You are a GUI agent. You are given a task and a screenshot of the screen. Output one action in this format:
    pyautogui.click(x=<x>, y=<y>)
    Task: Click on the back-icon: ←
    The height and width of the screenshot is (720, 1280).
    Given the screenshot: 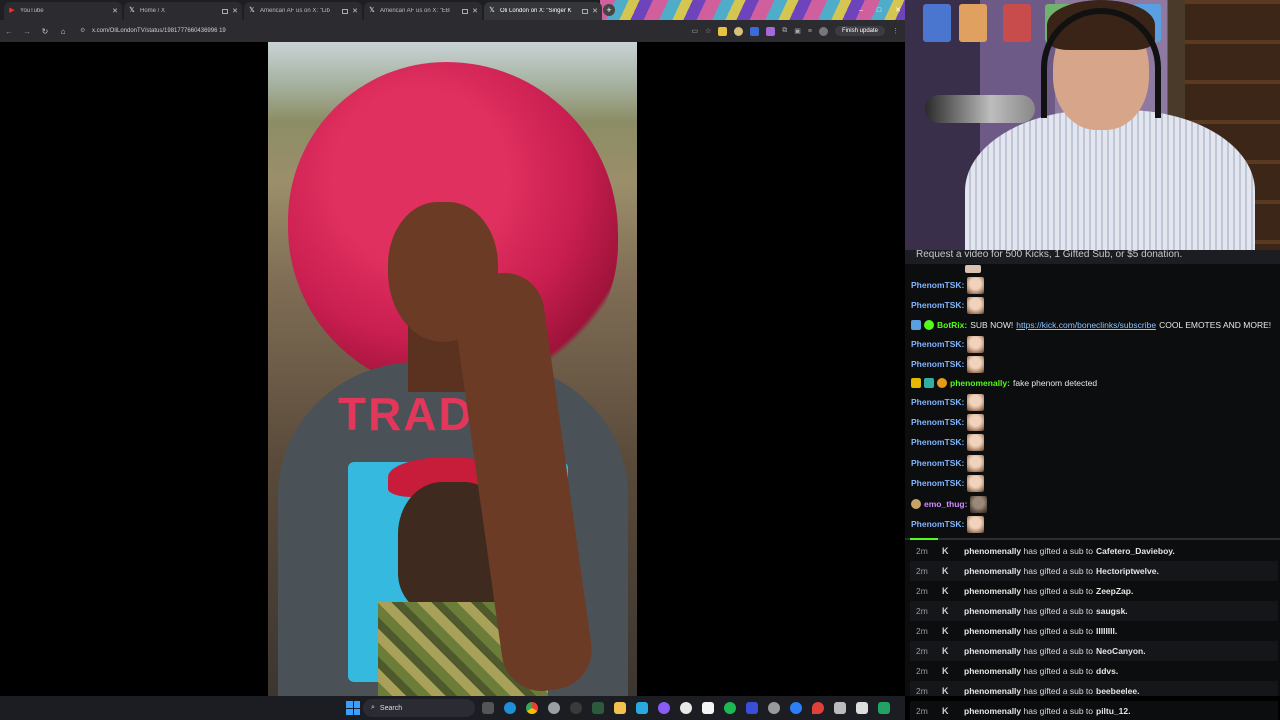 What is the action you would take?
    pyautogui.click(x=9, y=31)
    